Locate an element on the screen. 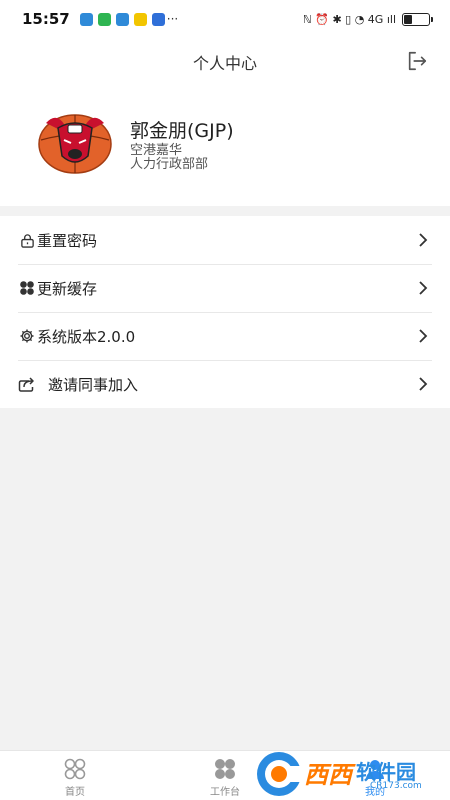 This screenshot has width=450, height=800. wechat-icon is located at coordinates (104, 19).